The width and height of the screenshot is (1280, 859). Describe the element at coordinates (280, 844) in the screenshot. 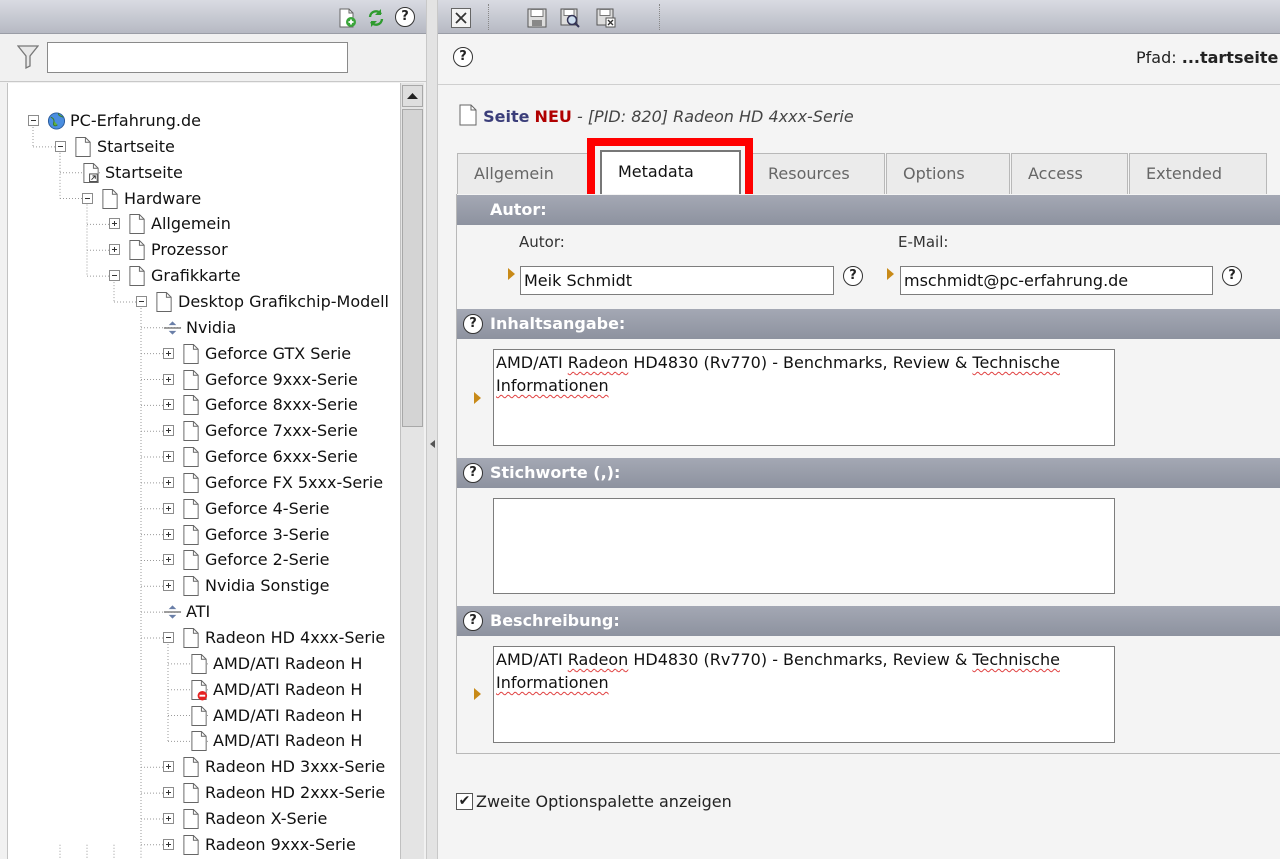

I see `tree-node-label: Radeon 9xxx-Serie` at that location.